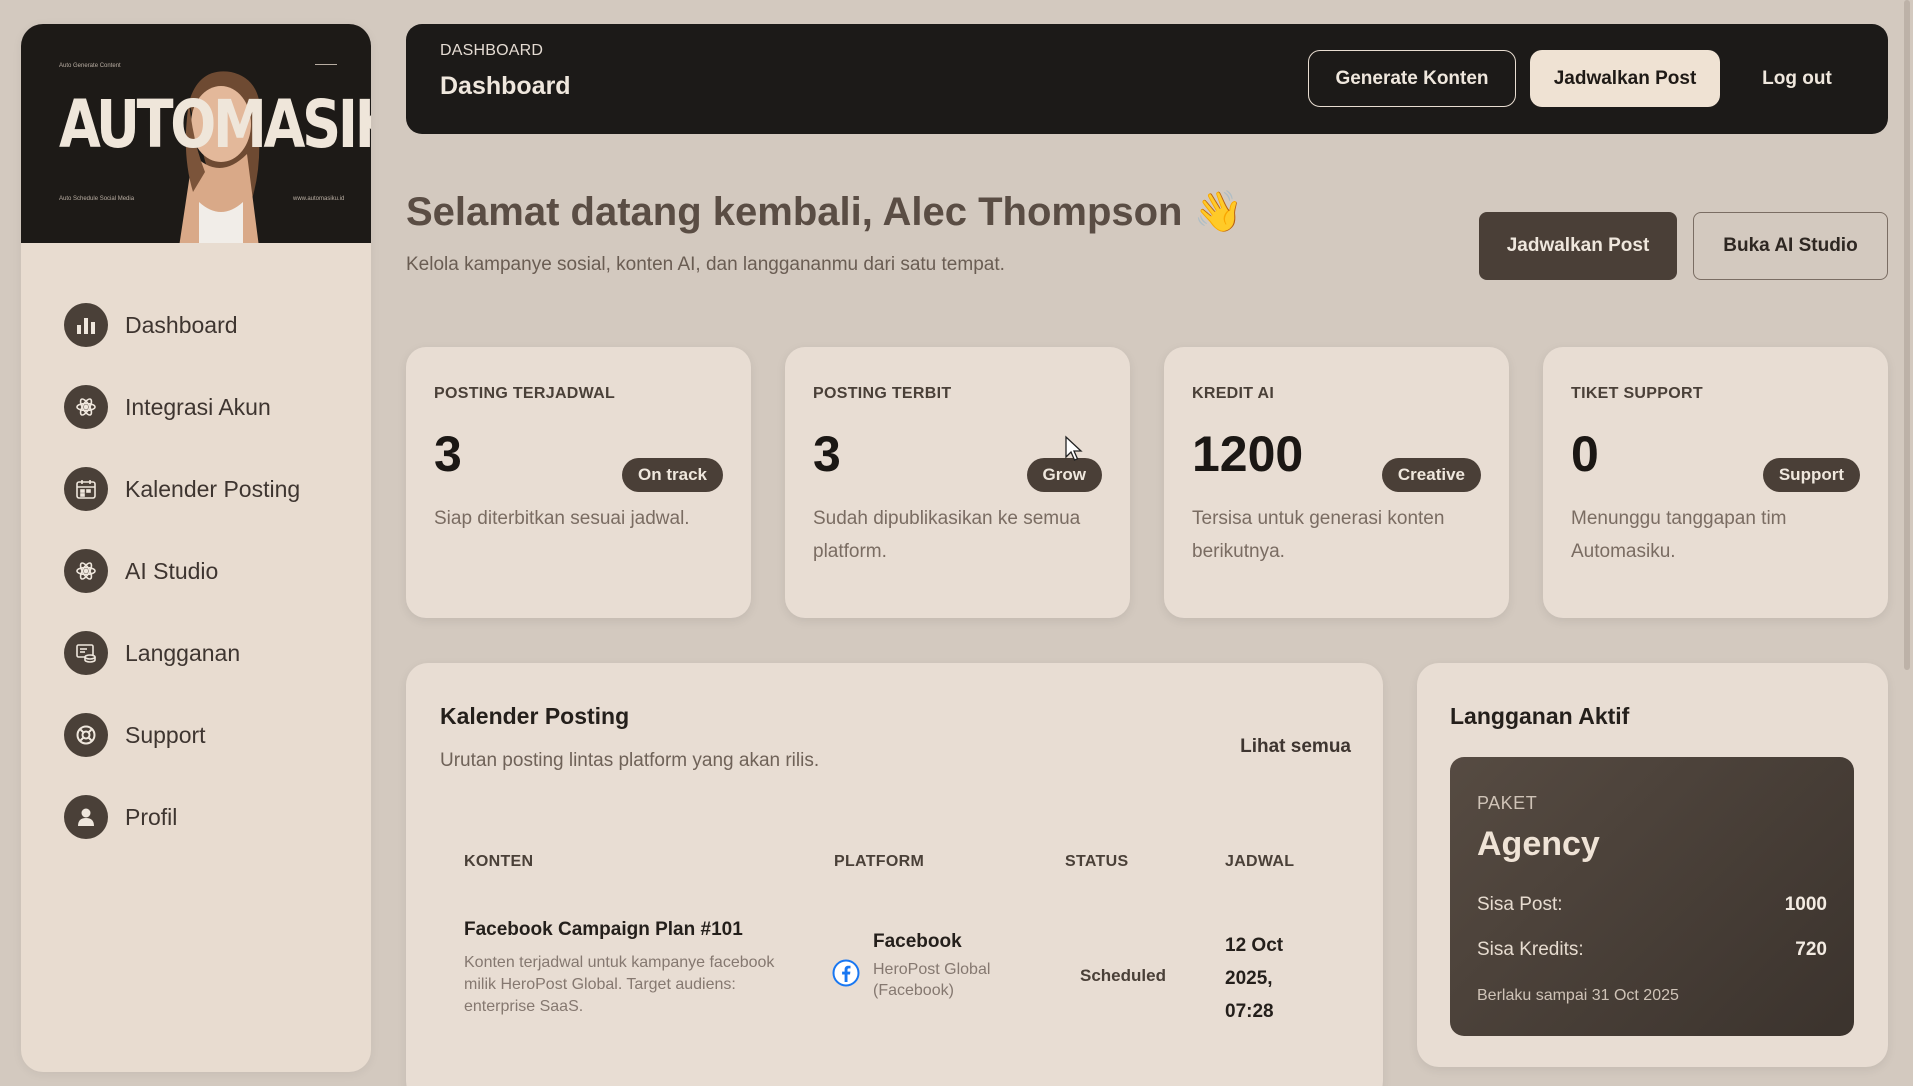  What do you see at coordinates (672, 475) in the screenshot?
I see `status-badge: On track` at bounding box center [672, 475].